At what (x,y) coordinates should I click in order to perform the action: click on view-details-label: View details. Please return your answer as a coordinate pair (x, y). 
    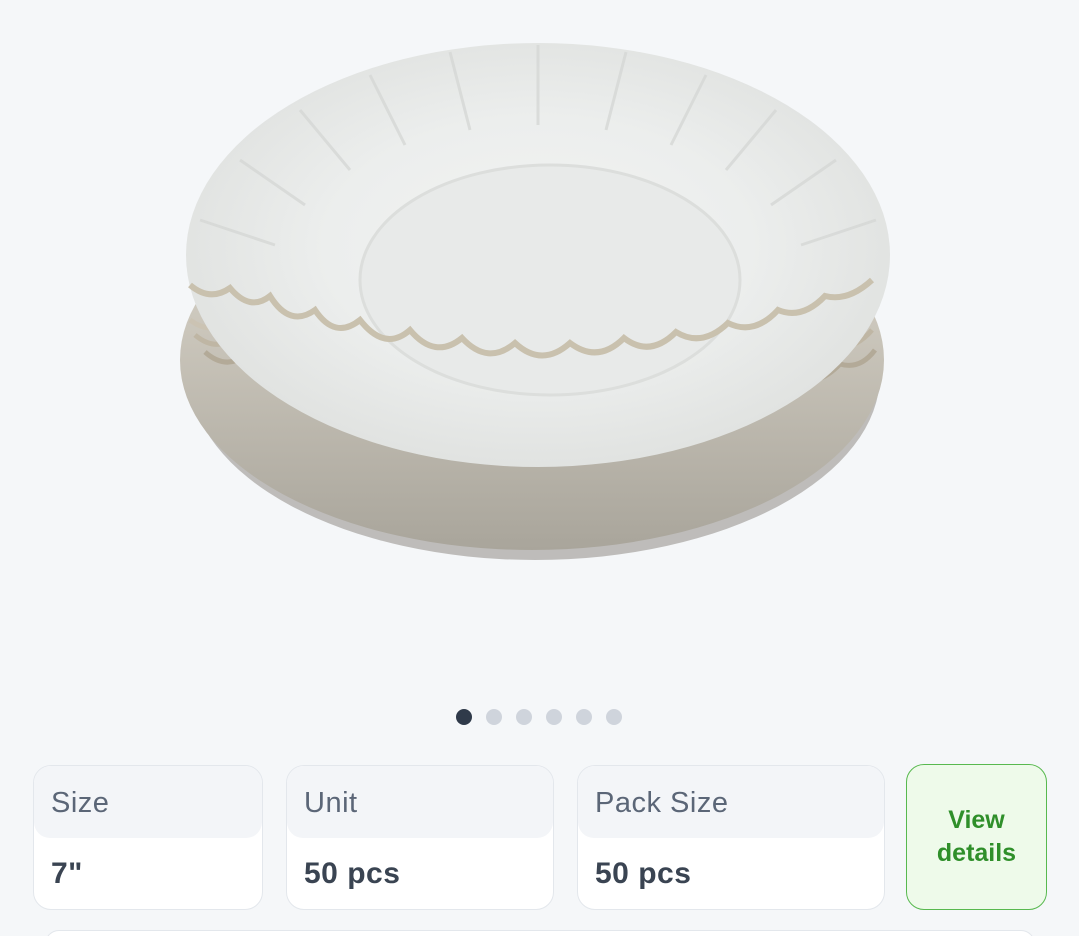
    Looking at the image, I should click on (976, 836).